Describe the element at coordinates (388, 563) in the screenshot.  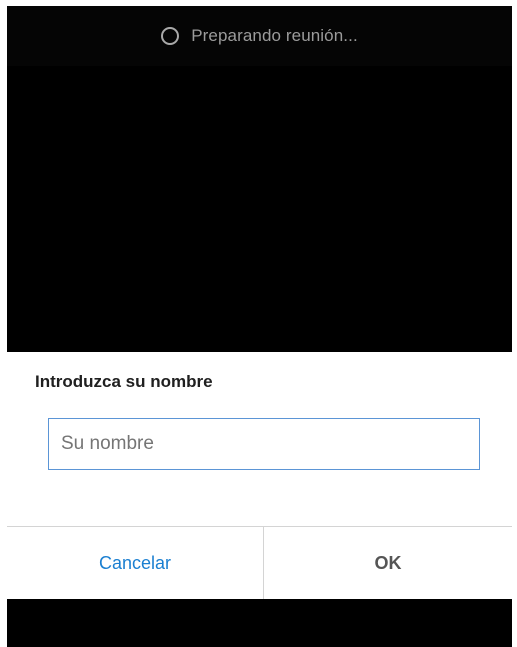
I see `ok-button: OK` at that location.